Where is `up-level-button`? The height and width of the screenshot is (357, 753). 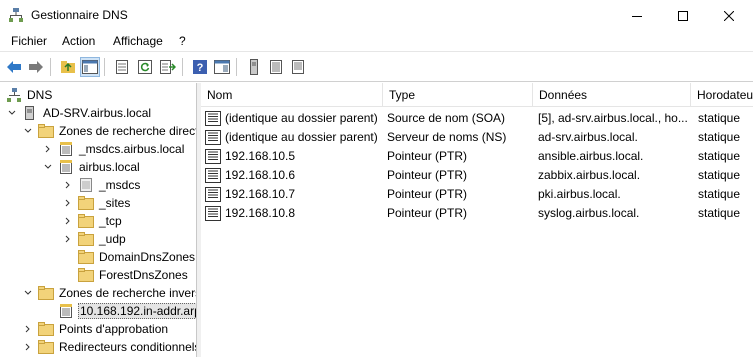
up-level-button is located at coordinates (68, 67).